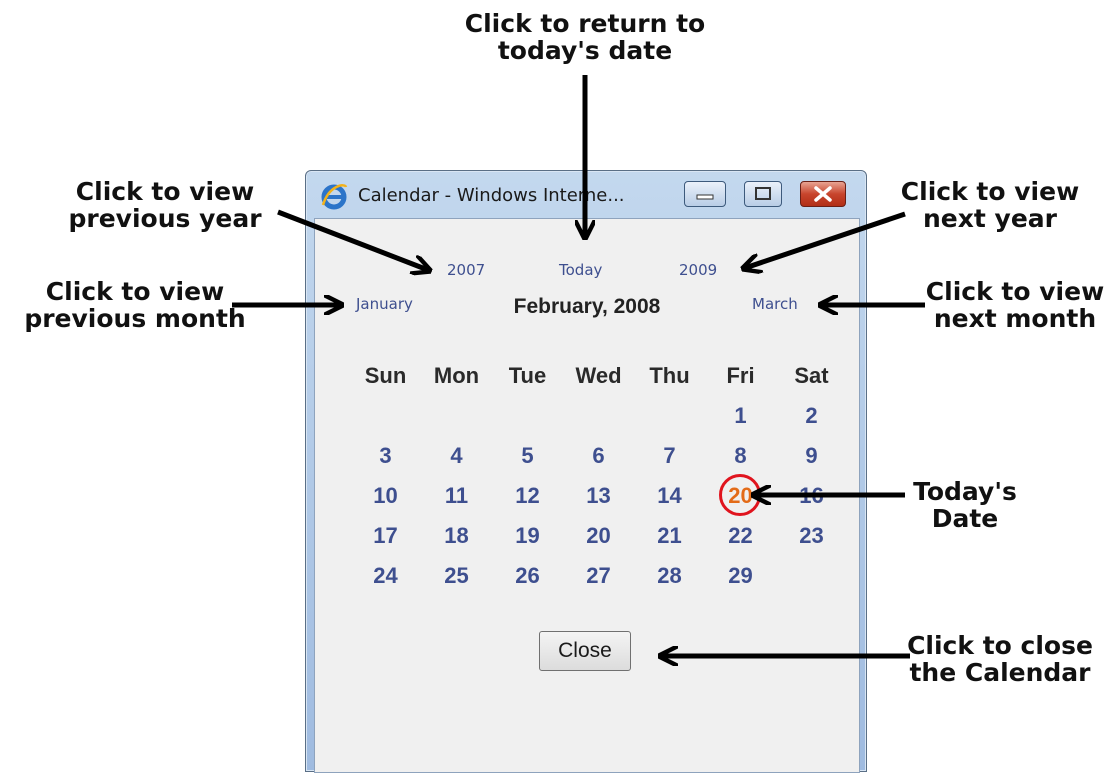 The width and height of the screenshot is (1104, 773). What do you see at coordinates (352, 239) in the screenshot?
I see `arrow-previous-year` at bounding box center [352, 239].